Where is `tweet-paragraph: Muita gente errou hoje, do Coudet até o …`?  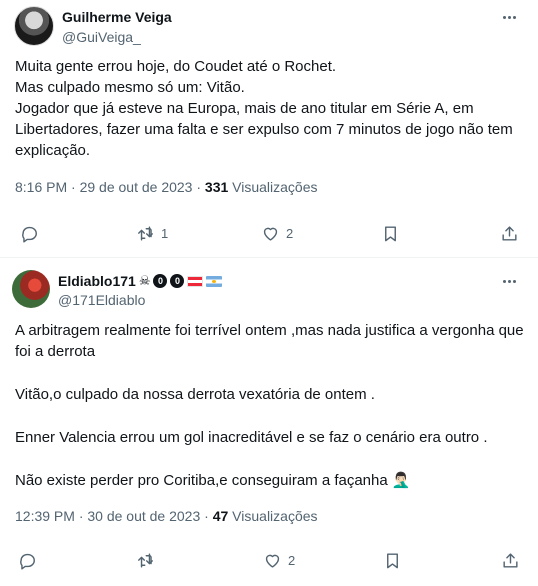
tweet-paragraph: Muita gente errou hoje, do Coudet até o … is located at coordinates (176, 66).